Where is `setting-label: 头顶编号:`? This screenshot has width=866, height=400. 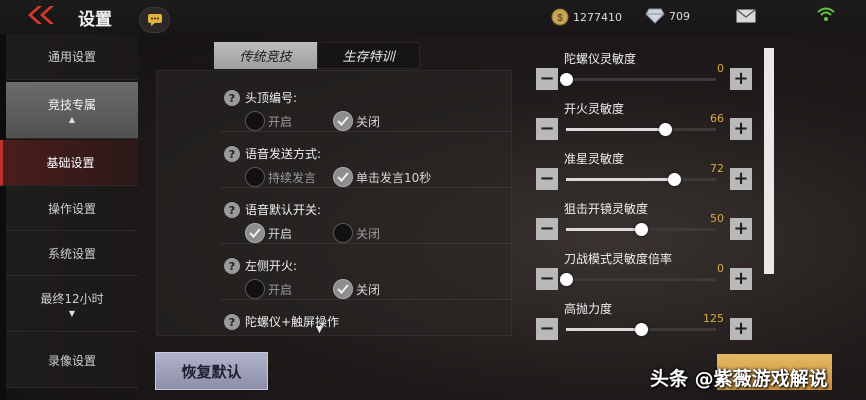
setting-label: 头顶编号: is located at coordinates (271, 98).